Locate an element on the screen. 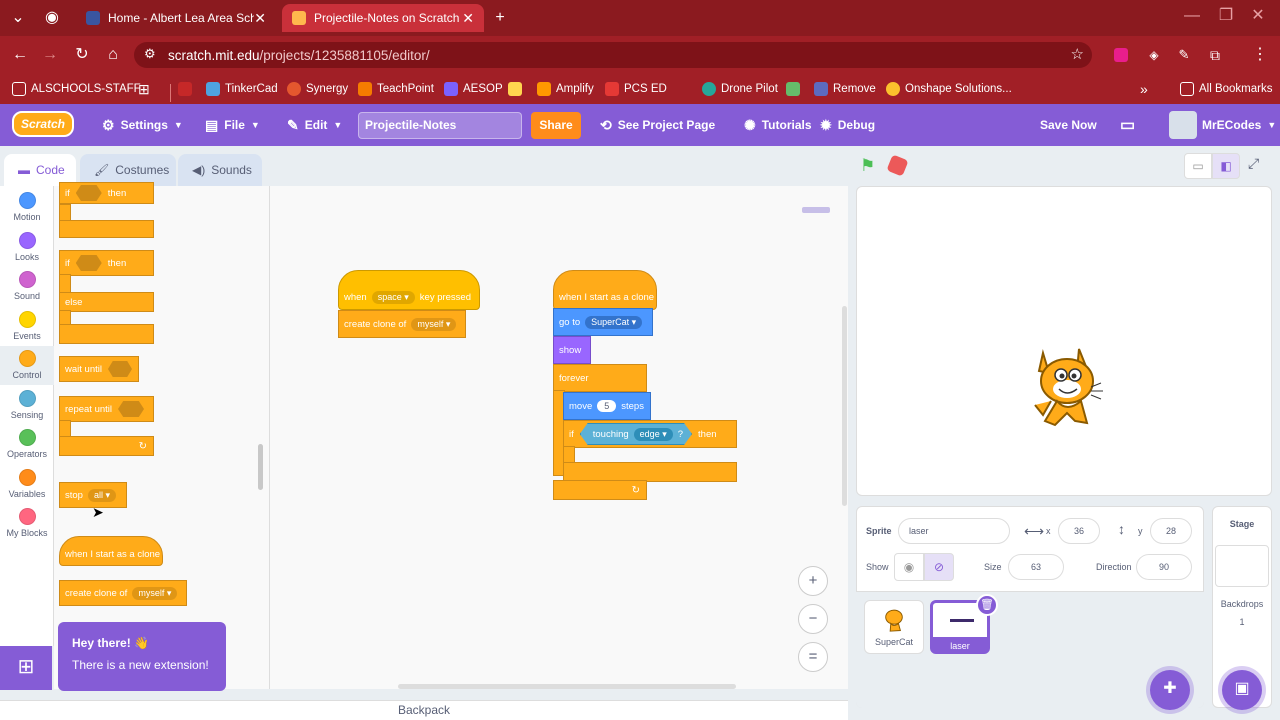 Image resolution: width=1280 pixels, height=720 pixels. category-looks: Looks is located at coordinates (27, 247).